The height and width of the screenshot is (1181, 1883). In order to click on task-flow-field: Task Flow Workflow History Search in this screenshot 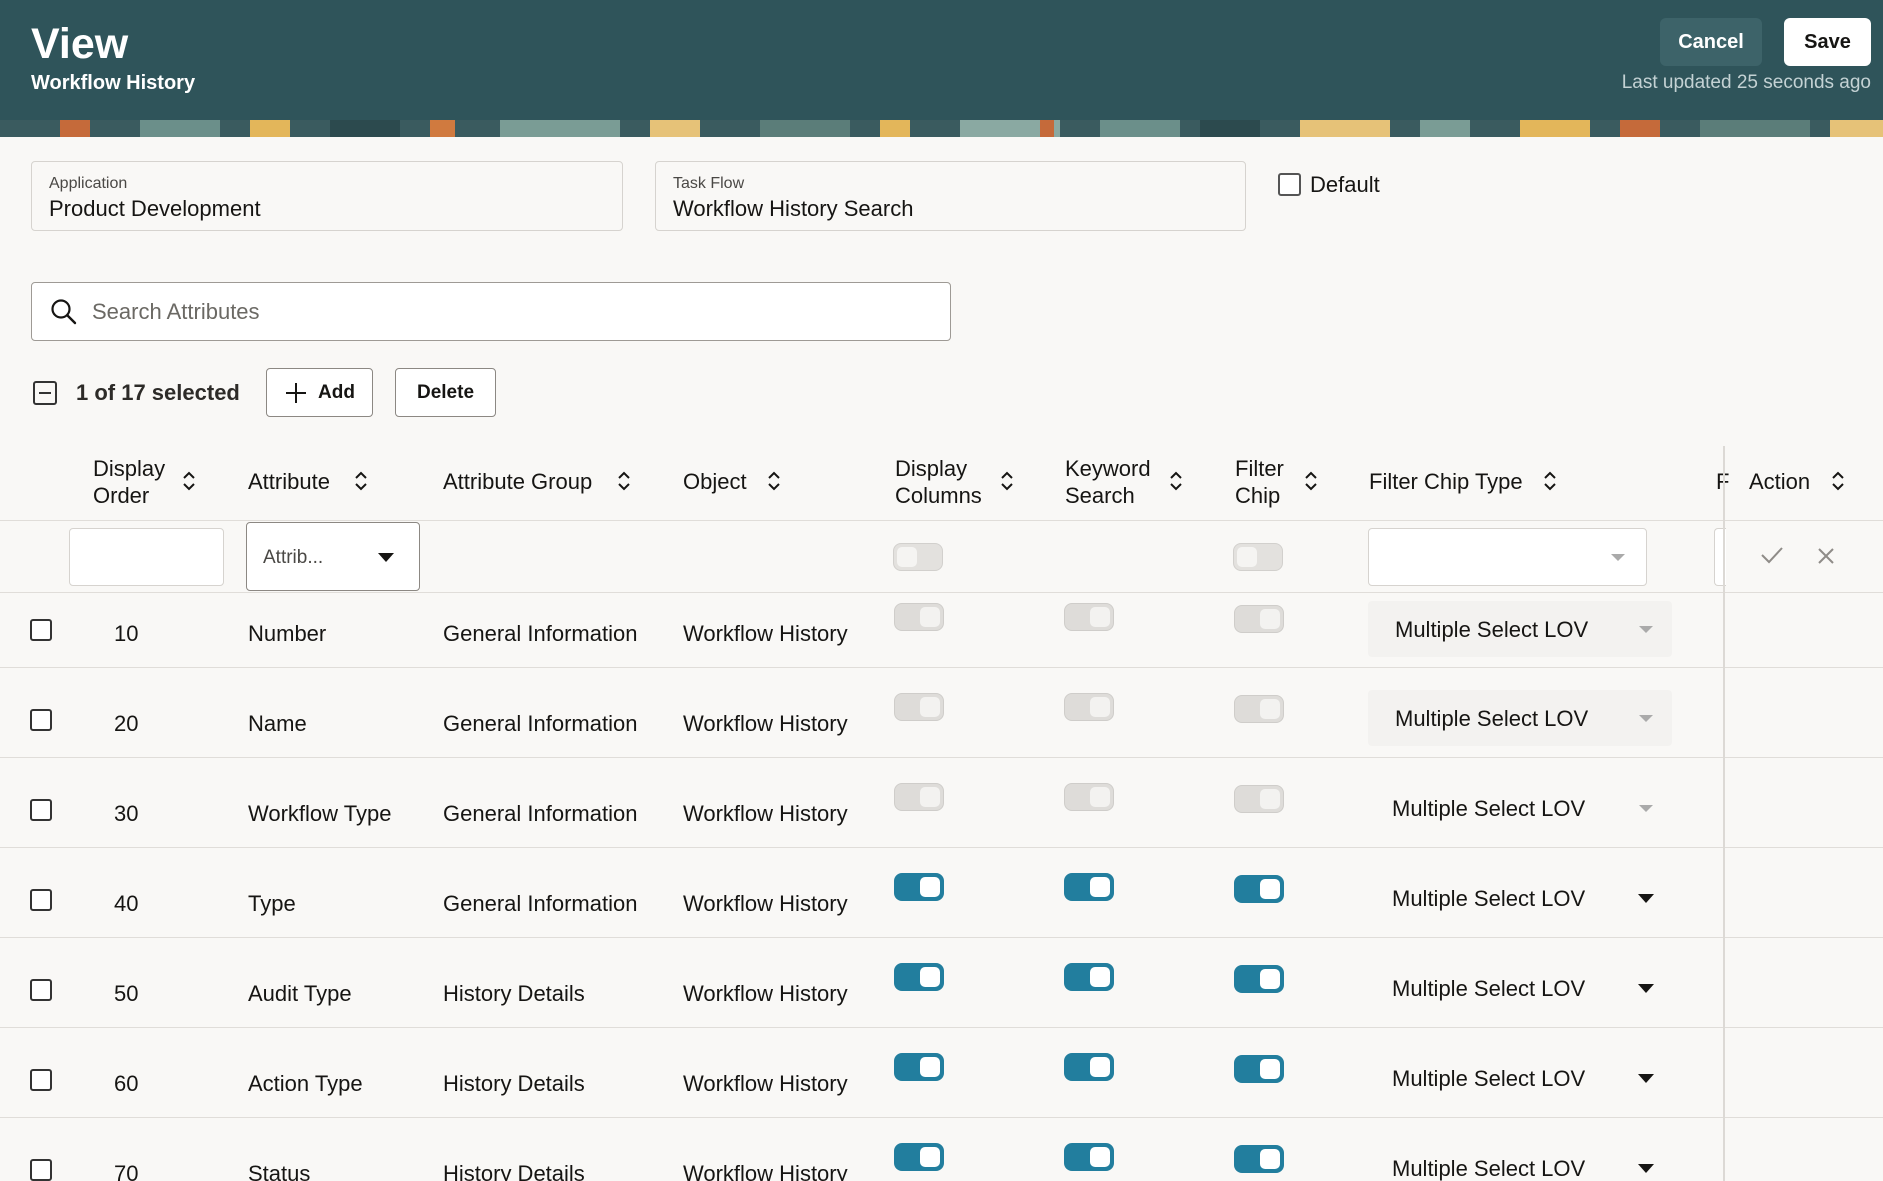, I will do `click(950, 196)`.